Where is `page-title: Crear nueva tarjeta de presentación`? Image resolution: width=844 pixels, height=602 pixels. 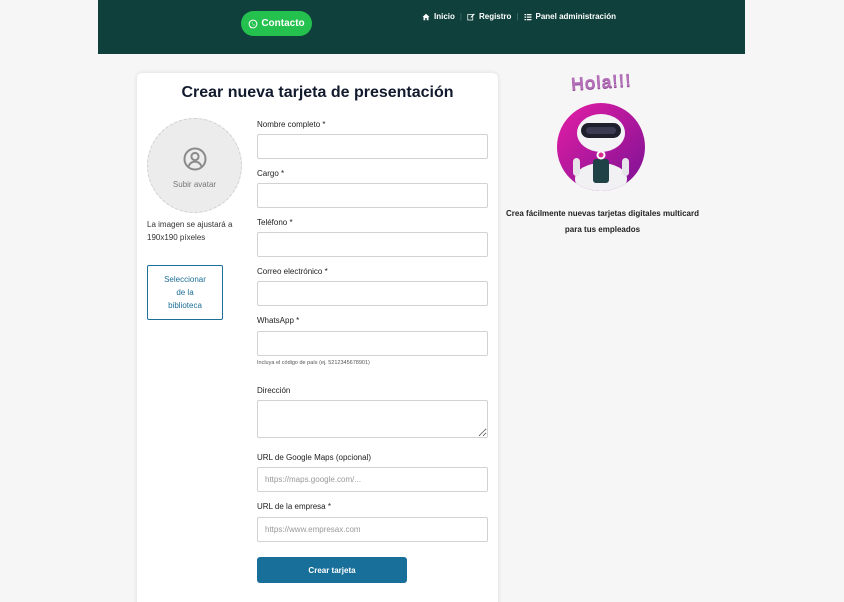 page-title: Crear nueva tarjeta de presentación is located at coordinates (317, 92).